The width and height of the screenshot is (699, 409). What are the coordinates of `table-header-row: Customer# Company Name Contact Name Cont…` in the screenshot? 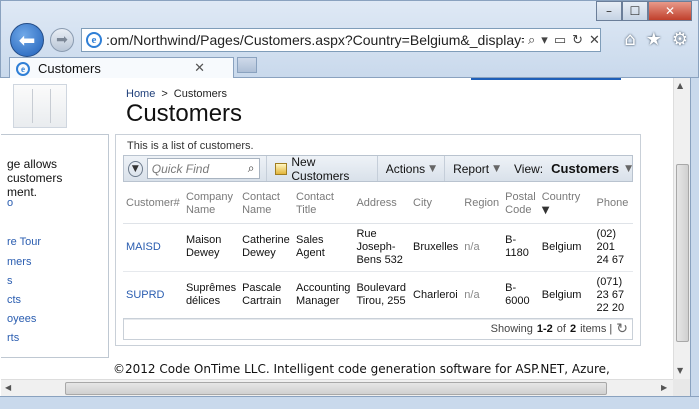 It's located at (378, 204).